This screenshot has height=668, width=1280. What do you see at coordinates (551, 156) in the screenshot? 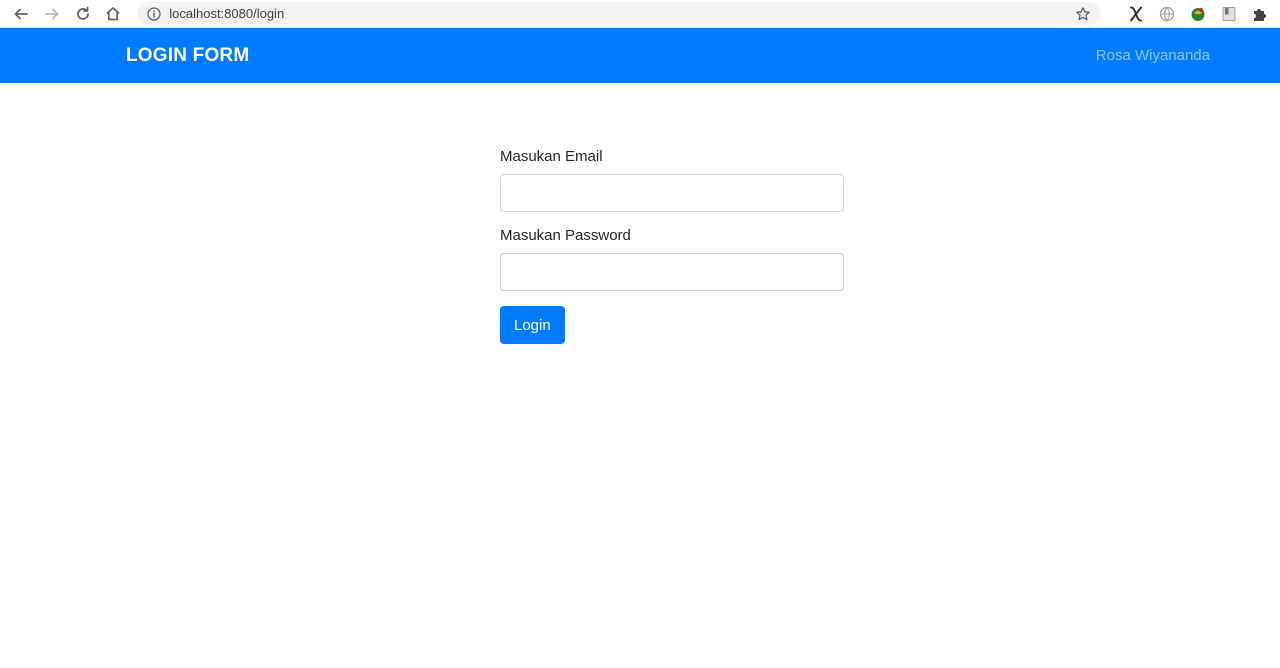
I see `email-label: Masukan Email` at bounding box center [551, 156].